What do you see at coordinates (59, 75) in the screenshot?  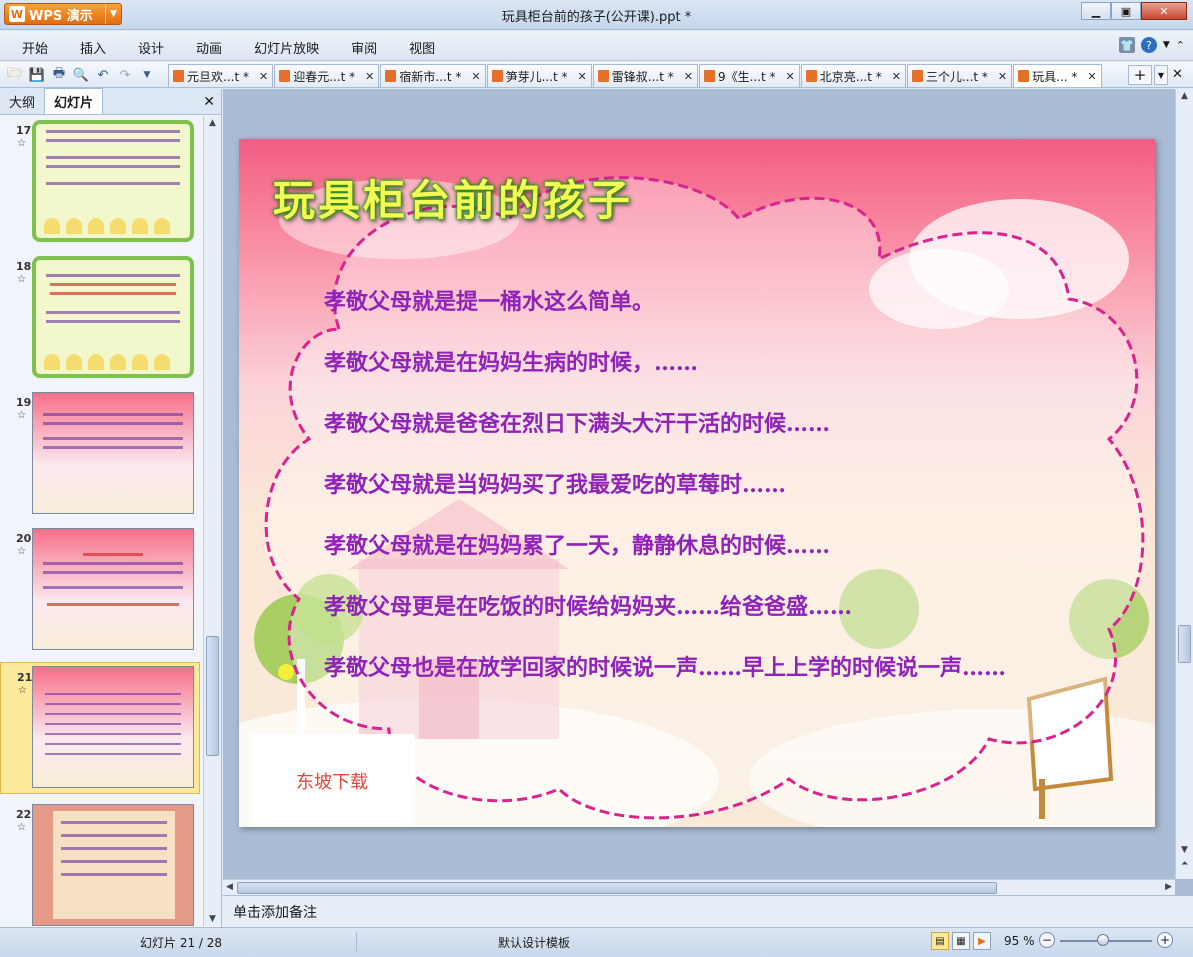 I see `print-icon: 🖶` at bounding box center [59, 75].